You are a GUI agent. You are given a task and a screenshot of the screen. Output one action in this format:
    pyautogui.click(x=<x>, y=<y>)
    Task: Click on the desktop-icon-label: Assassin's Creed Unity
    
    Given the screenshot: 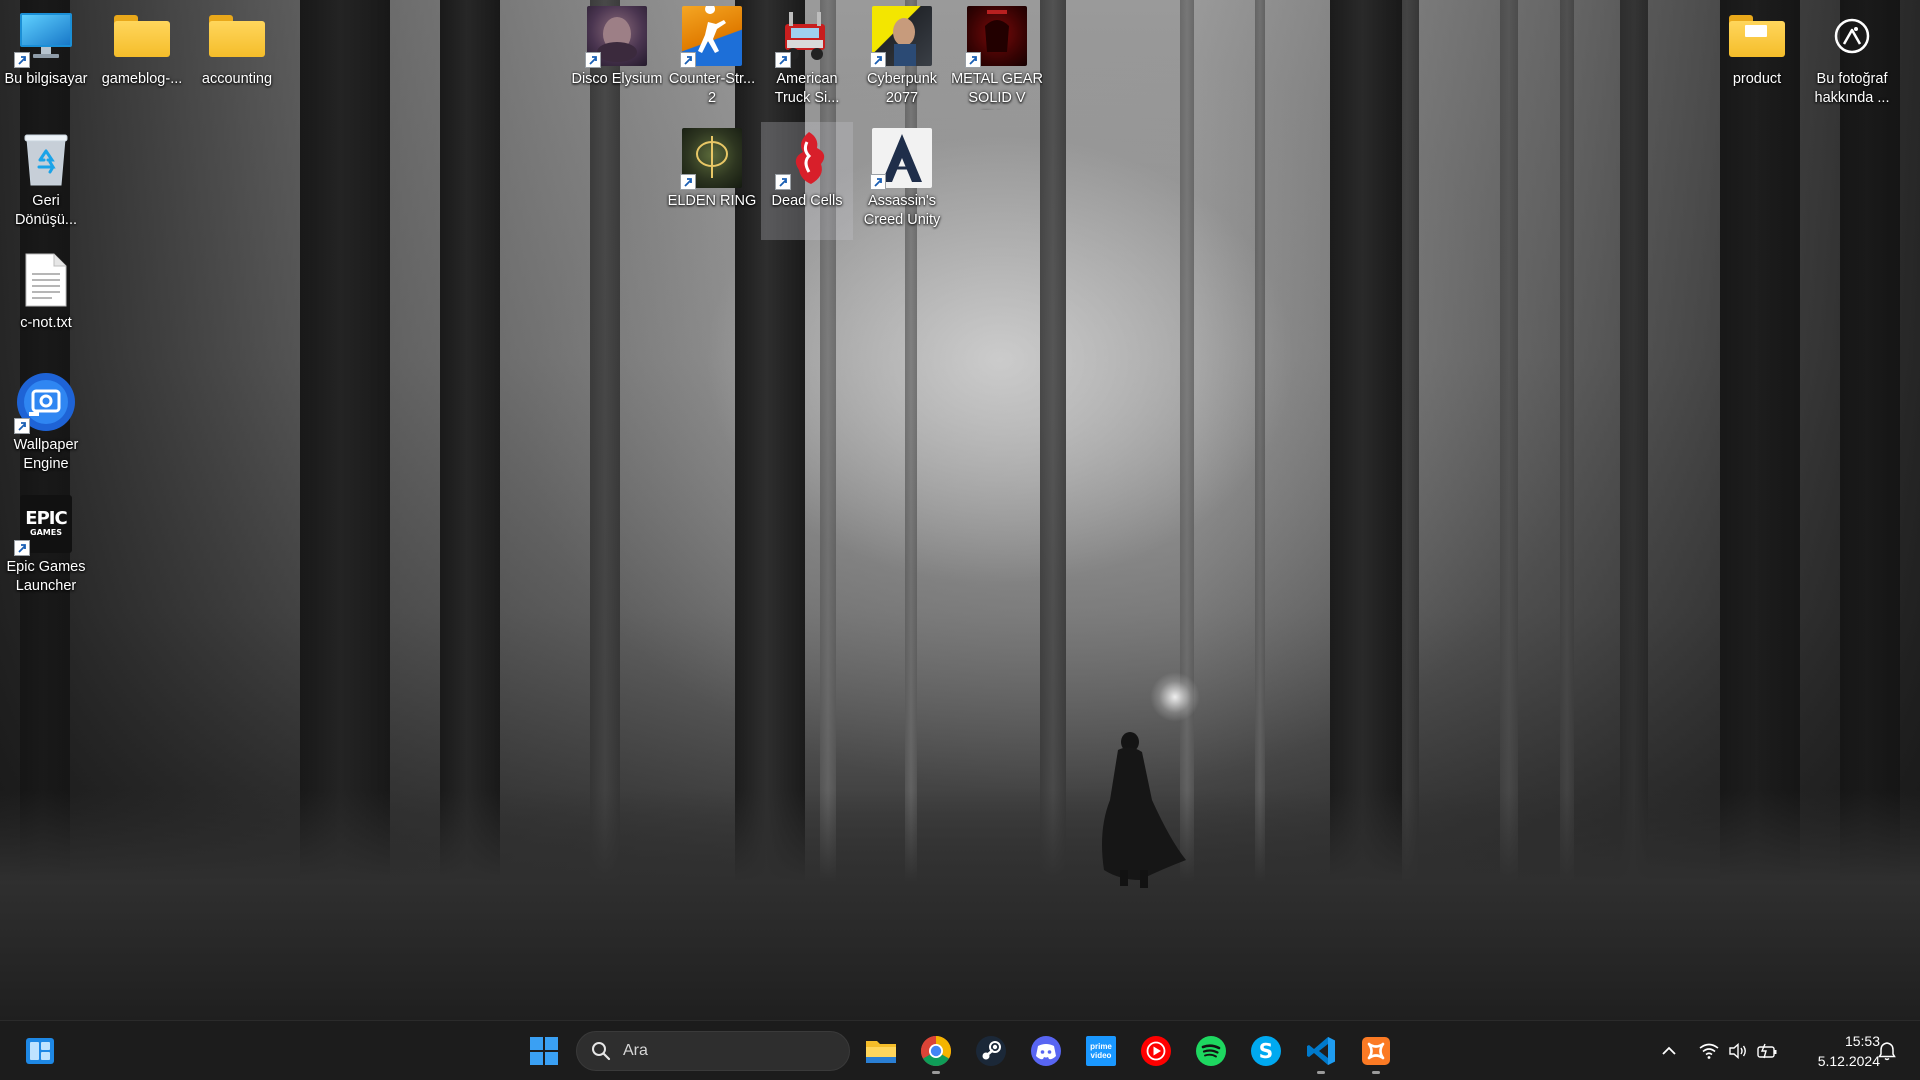 What is the action you would take?
    pyautogui.click(x=902, y=210)
    